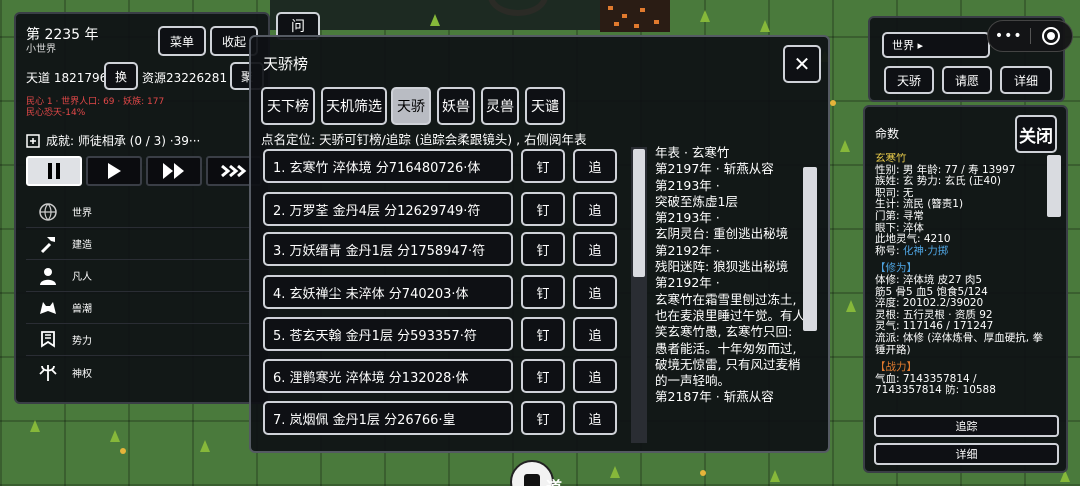  I want to click on exit-button, so click(1051, 36).